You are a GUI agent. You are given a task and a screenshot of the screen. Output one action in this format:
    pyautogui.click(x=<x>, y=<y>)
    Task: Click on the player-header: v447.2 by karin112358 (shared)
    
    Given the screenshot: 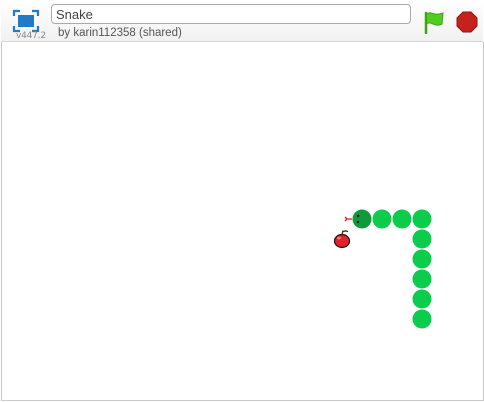 What is the action you would take?
    pyautogui.click(x=242, y=21)
    